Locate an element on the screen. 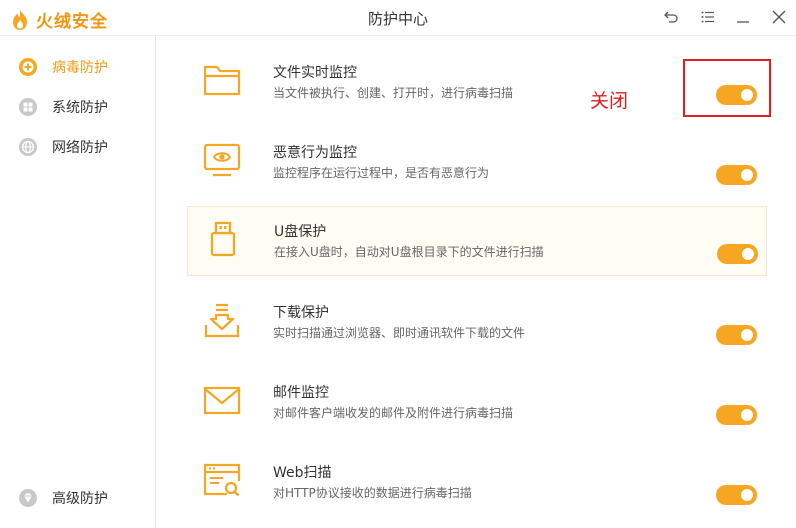  protection-row-download: 下载保护 实时扫描通过浏览器、即时通讯软件下载的文件 is located at coordinates (477, 323).